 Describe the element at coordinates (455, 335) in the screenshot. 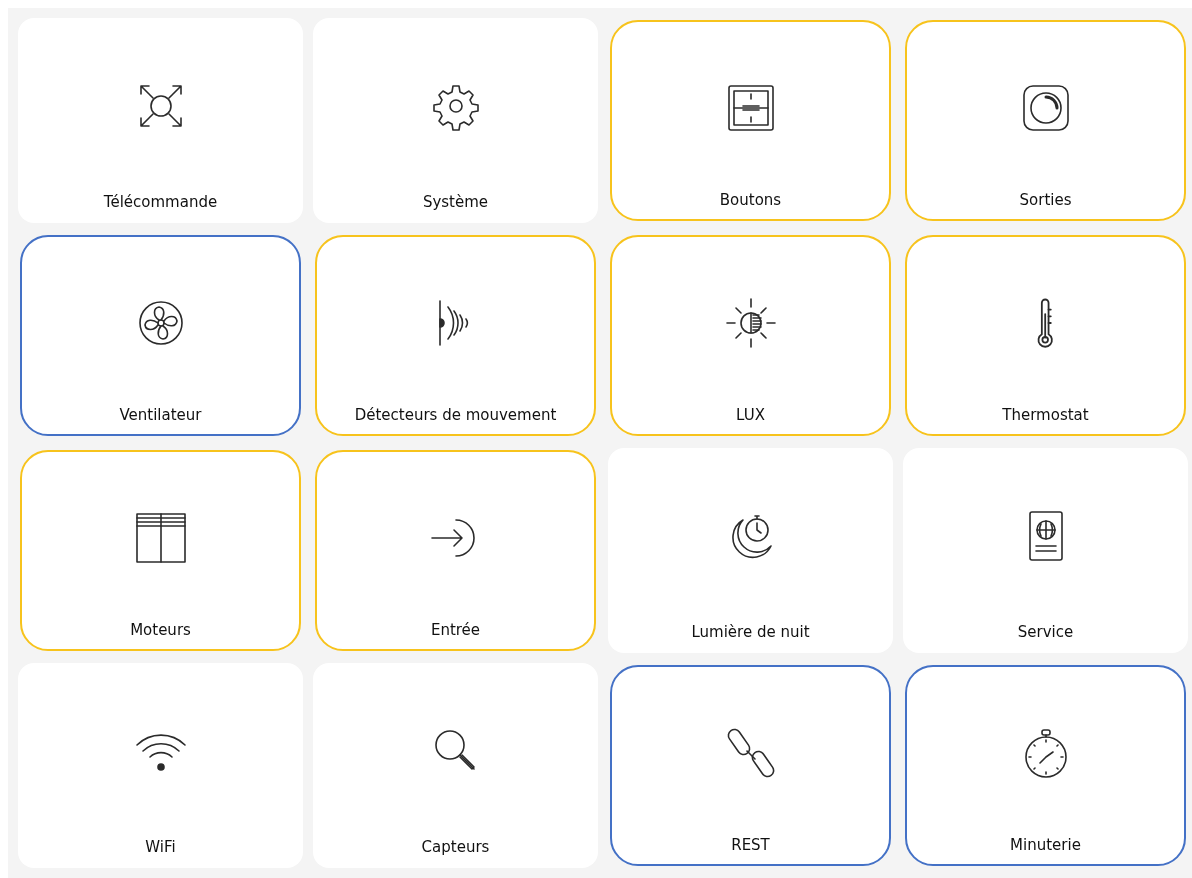

I see `tile: Détecteurs de mouvement` at that location.